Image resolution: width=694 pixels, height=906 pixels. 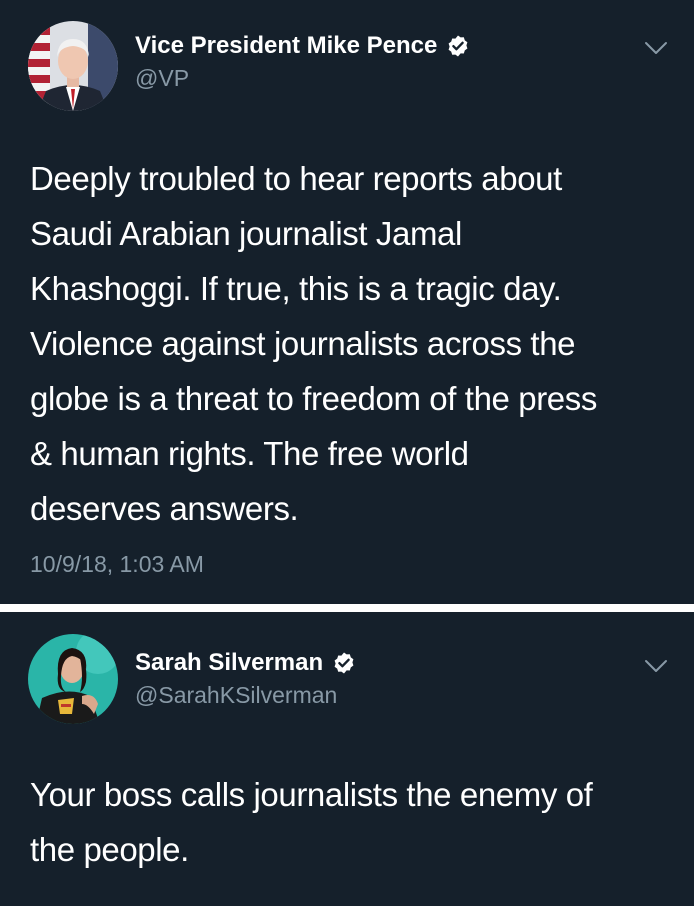 What do you see at coordinates (229, 662) in the screenshot?
I see `display-name-text: Sarah Silverman` at bounding box center [229, 662].